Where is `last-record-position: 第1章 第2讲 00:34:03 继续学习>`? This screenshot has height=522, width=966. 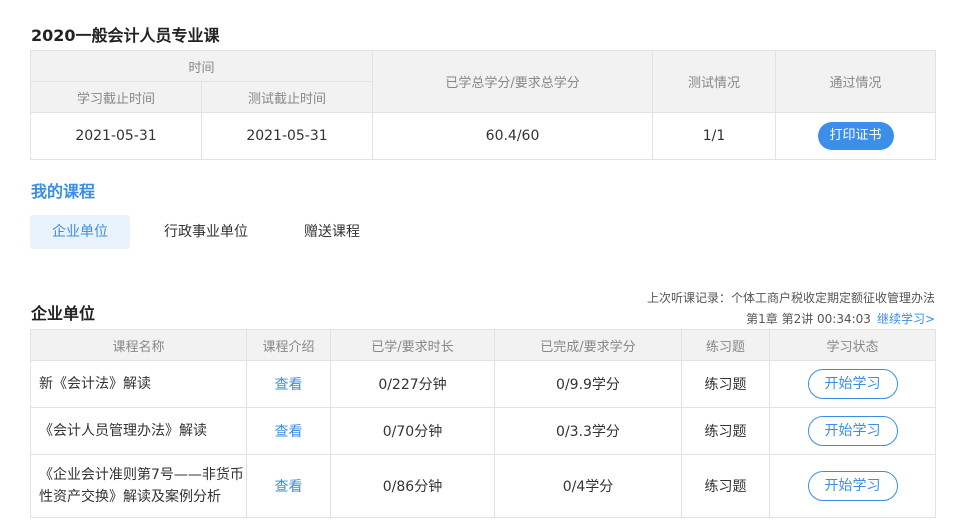
last-record-position: 第1章 第2讲 00:34:03 继续学习> is located at coordinates (791, 319).